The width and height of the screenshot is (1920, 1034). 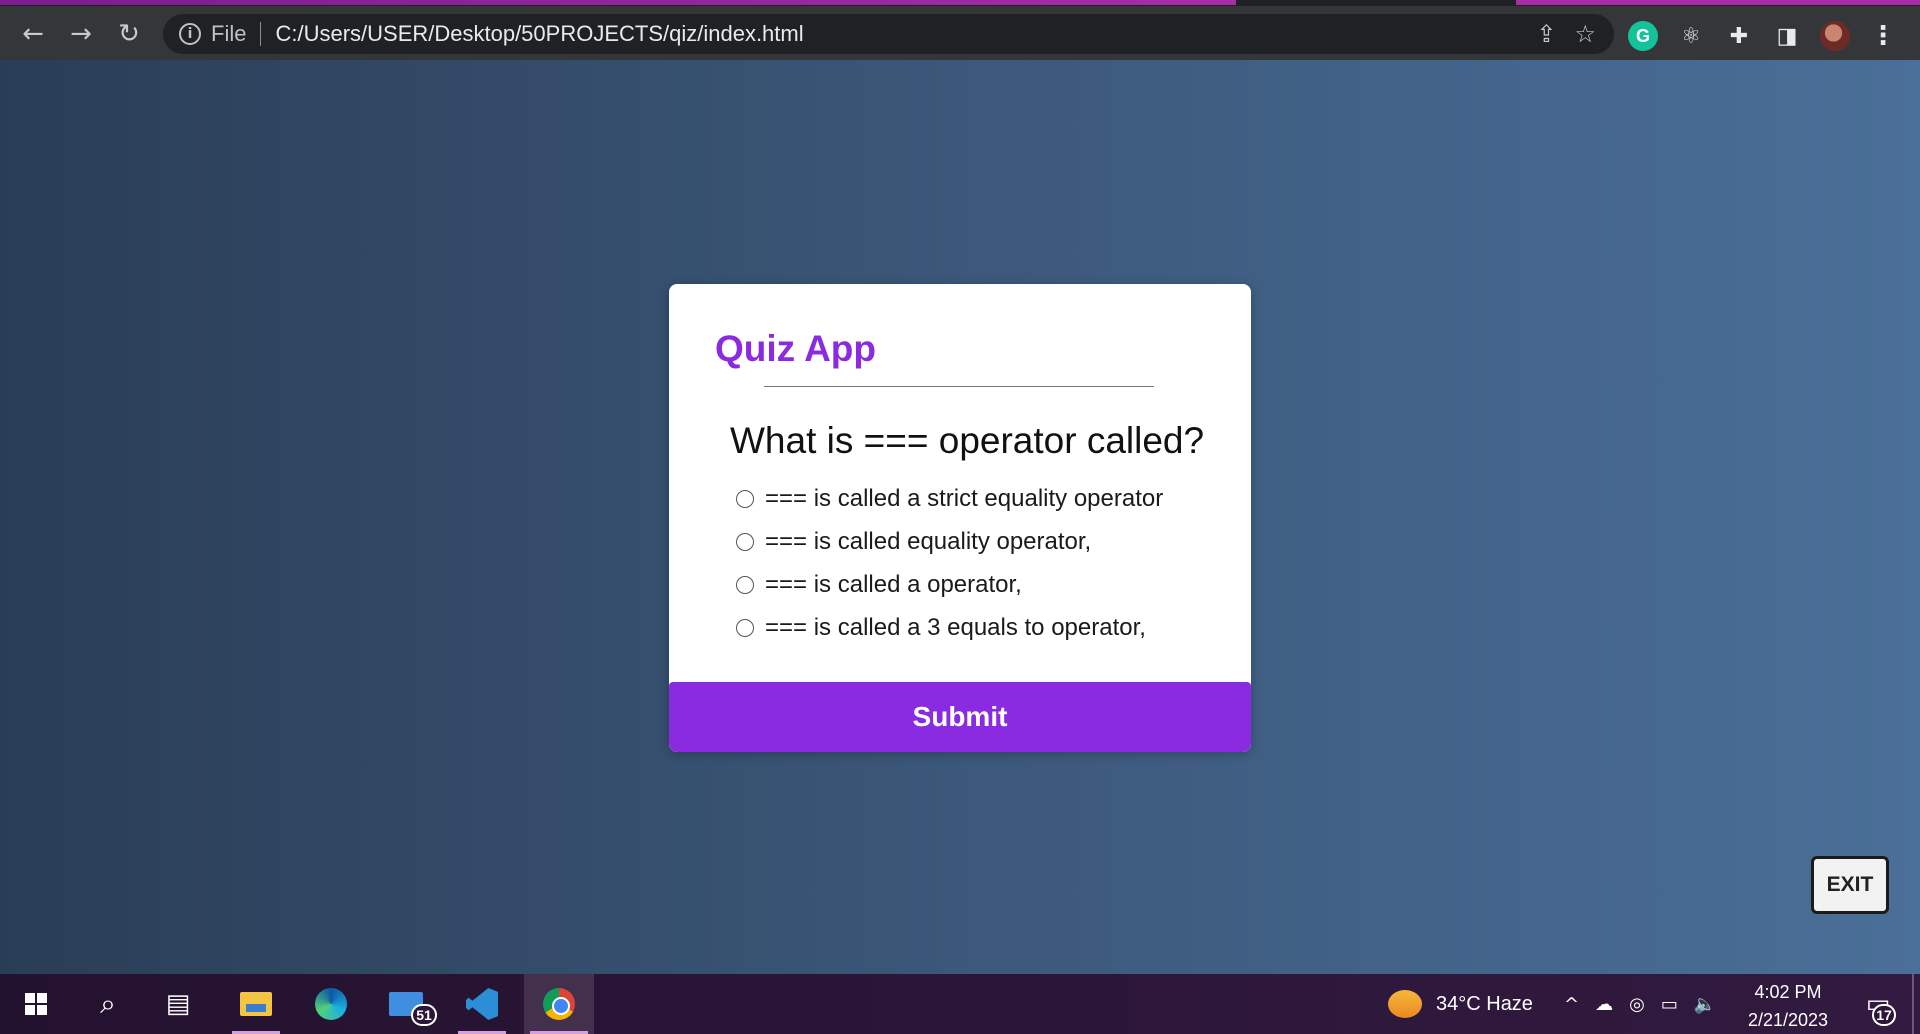 I want to click on answer-option: === is called a strict equality operator, so click(x=949, y=498).